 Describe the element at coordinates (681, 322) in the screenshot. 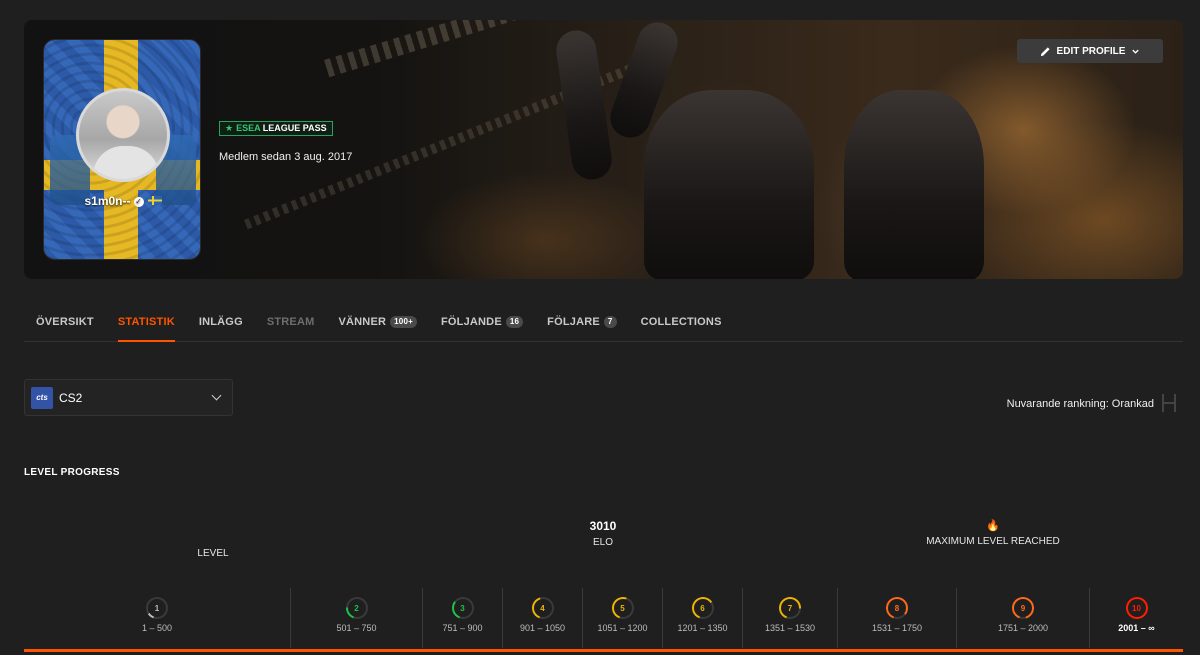

I see `tab-label: COLLECTIONS` at that location.